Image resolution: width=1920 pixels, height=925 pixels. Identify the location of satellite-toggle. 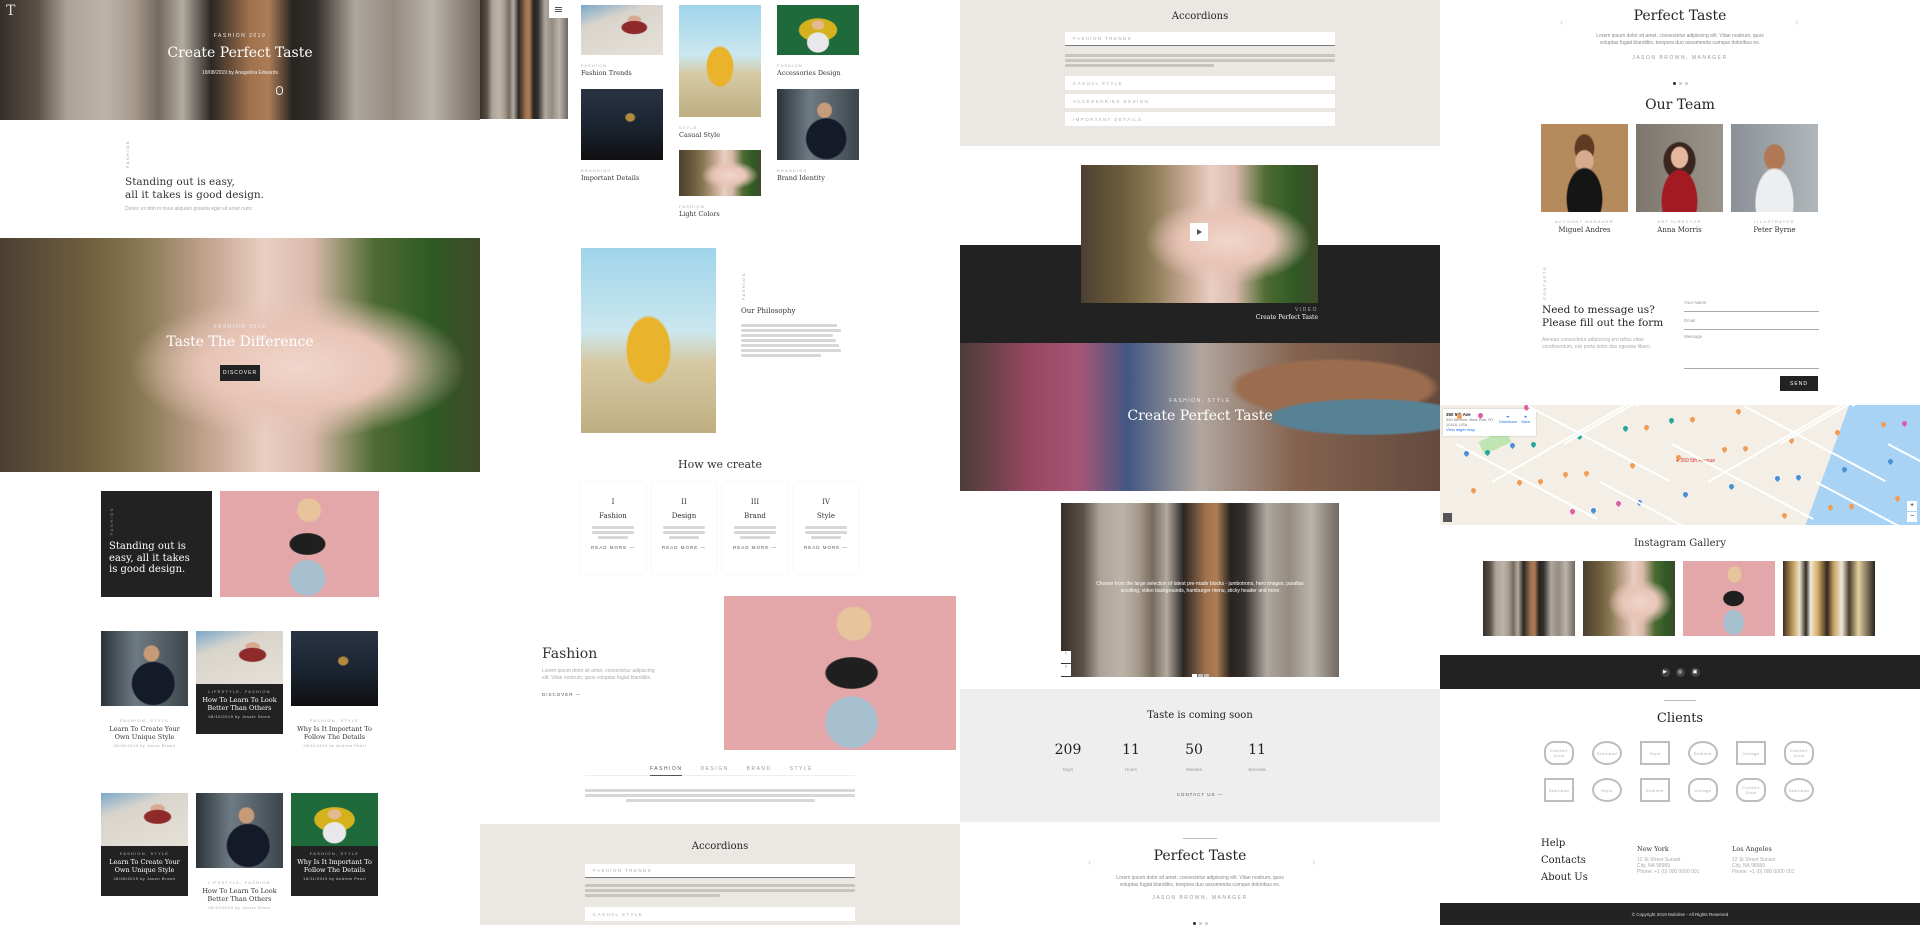
(1447, 517).